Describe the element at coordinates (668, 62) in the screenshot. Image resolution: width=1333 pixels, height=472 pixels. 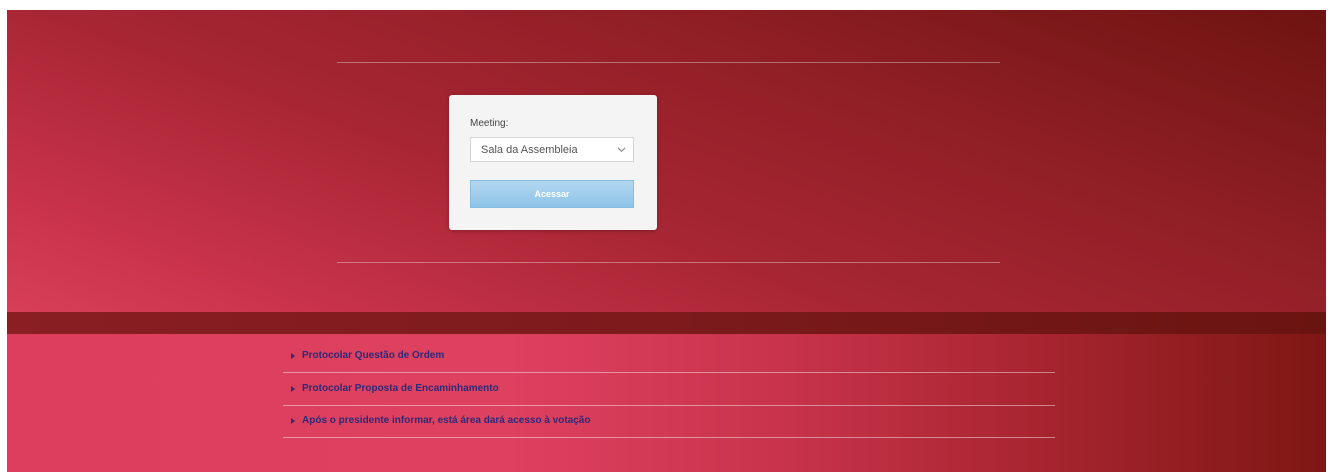
I see `divider-top` at that location.